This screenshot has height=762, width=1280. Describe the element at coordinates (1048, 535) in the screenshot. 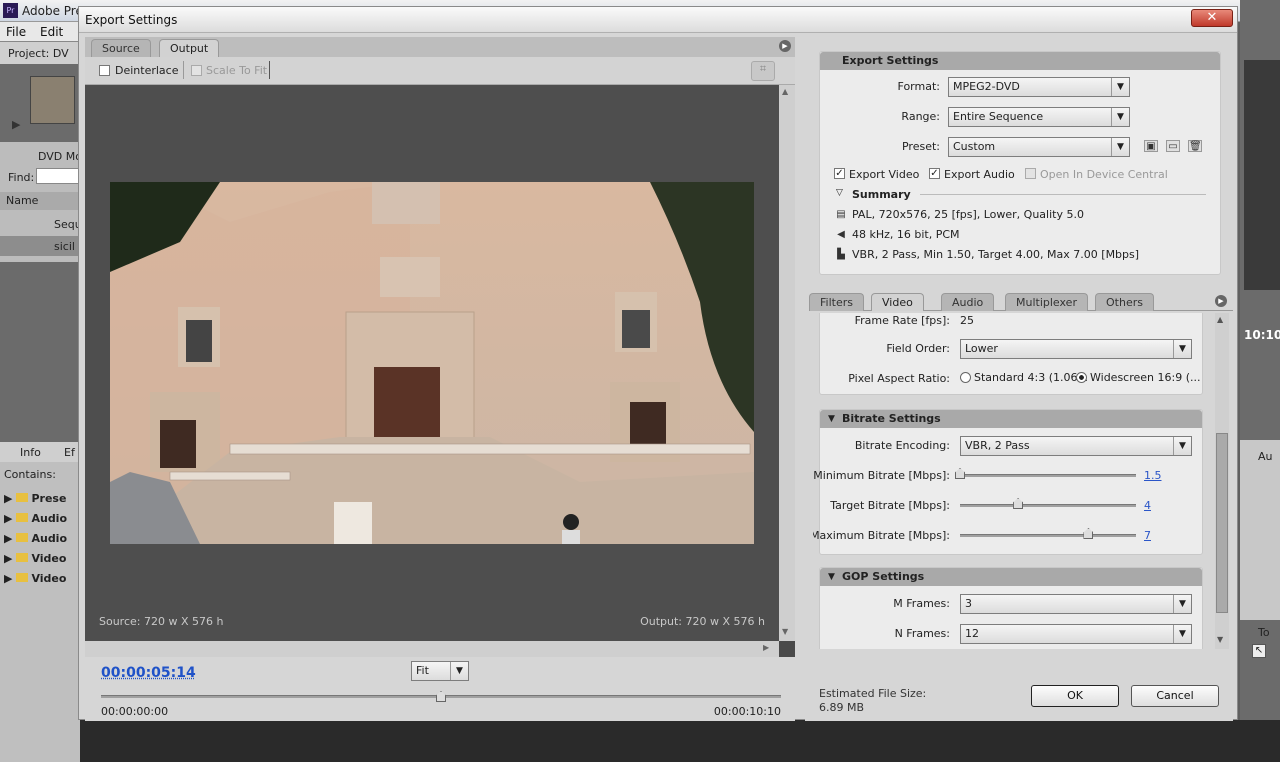

I see `max-bitrate-slider` at that location.